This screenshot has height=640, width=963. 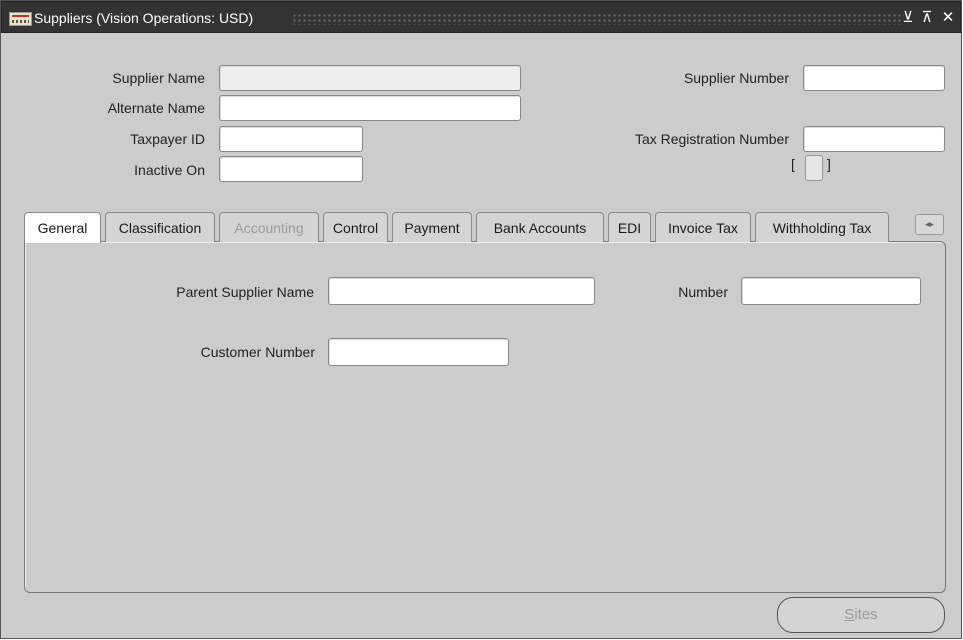 I want to click on sites-button-label: ites, so click(x=866, y=614).